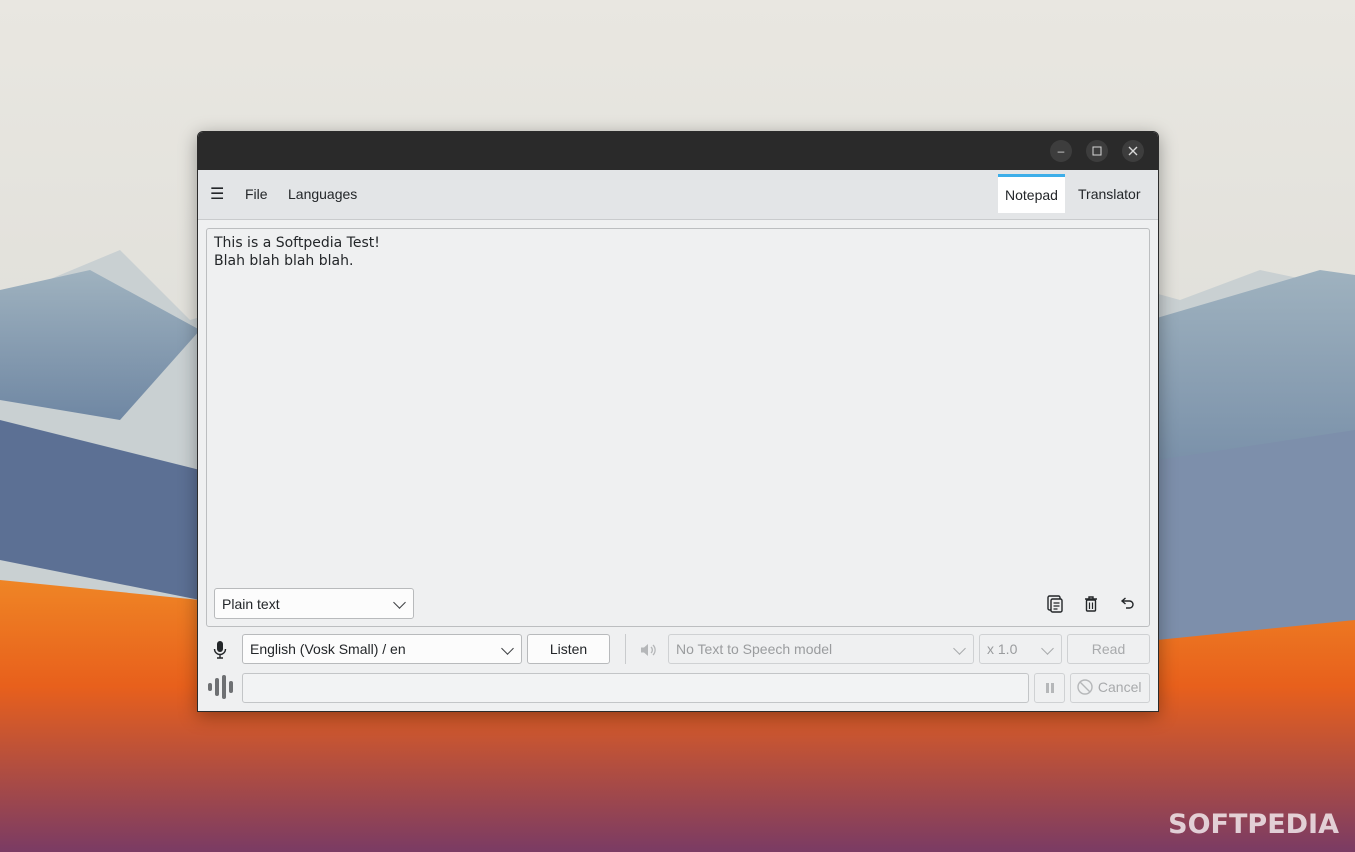 This screenshot has width=1355, height=852. Describe the element at coordinates (322, 194) in the screenshot. I see `menu-languages: Languages` at that location.